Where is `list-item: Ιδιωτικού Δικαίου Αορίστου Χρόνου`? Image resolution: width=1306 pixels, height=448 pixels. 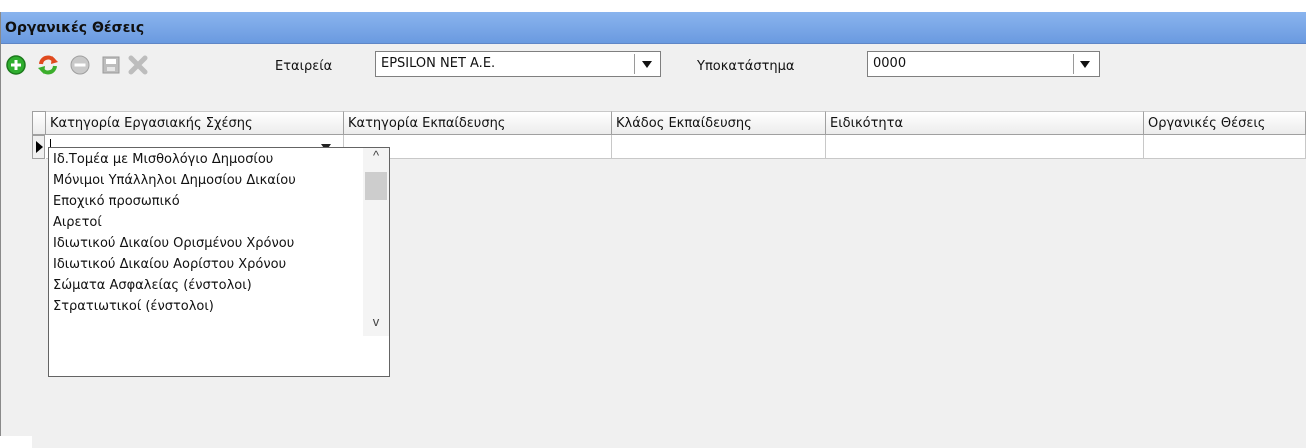 list-item: Ιδιωτικού Δικαίου Αορίστου Χρόνου is located at coordinates (208, 267).